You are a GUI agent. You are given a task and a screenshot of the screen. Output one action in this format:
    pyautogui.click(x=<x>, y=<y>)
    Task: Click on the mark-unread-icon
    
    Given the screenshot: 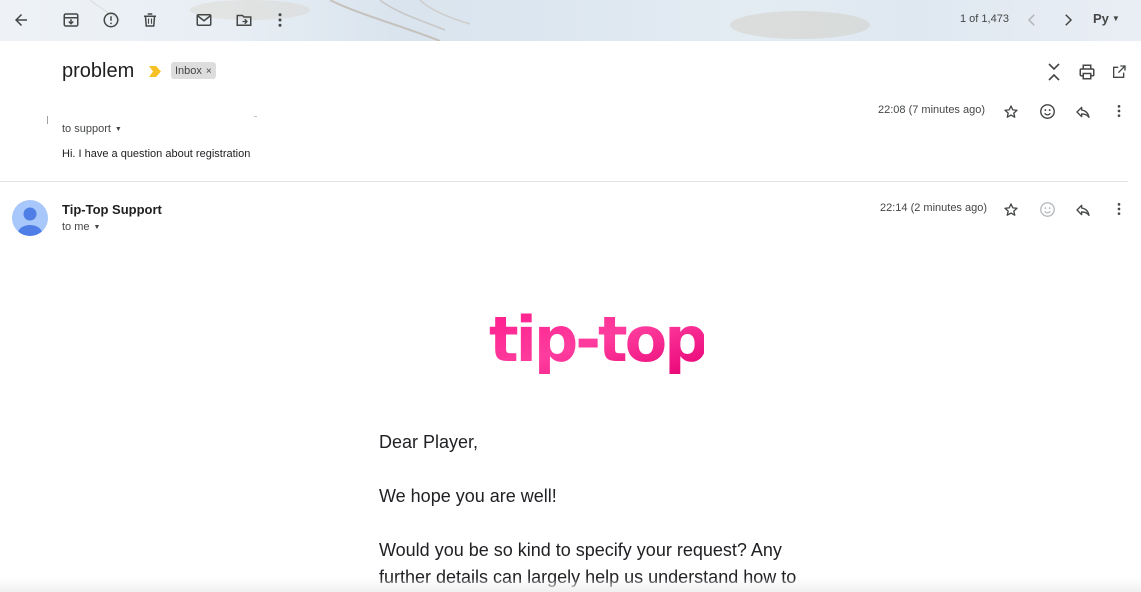 What is the action you would take?
    pyautogui.click(x=204, y=20)
    